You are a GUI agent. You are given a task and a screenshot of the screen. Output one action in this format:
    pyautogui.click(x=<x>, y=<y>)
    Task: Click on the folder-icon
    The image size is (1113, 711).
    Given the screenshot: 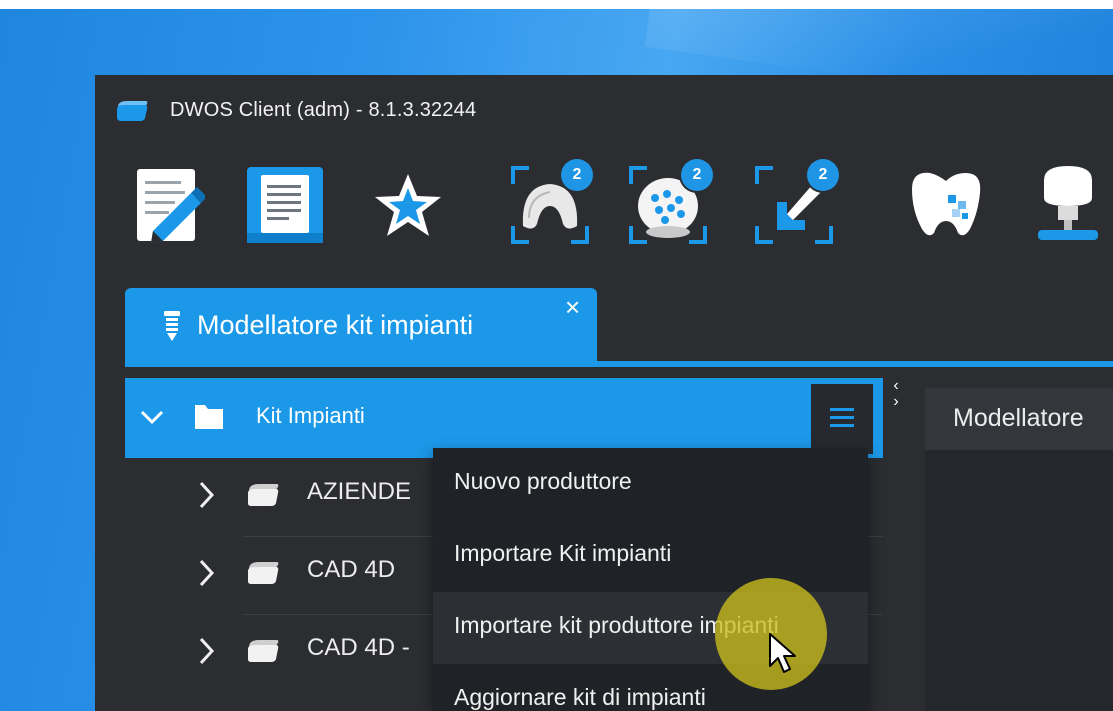 What is the action you would take?
    pyautogui.click(x=209, y=418)
    